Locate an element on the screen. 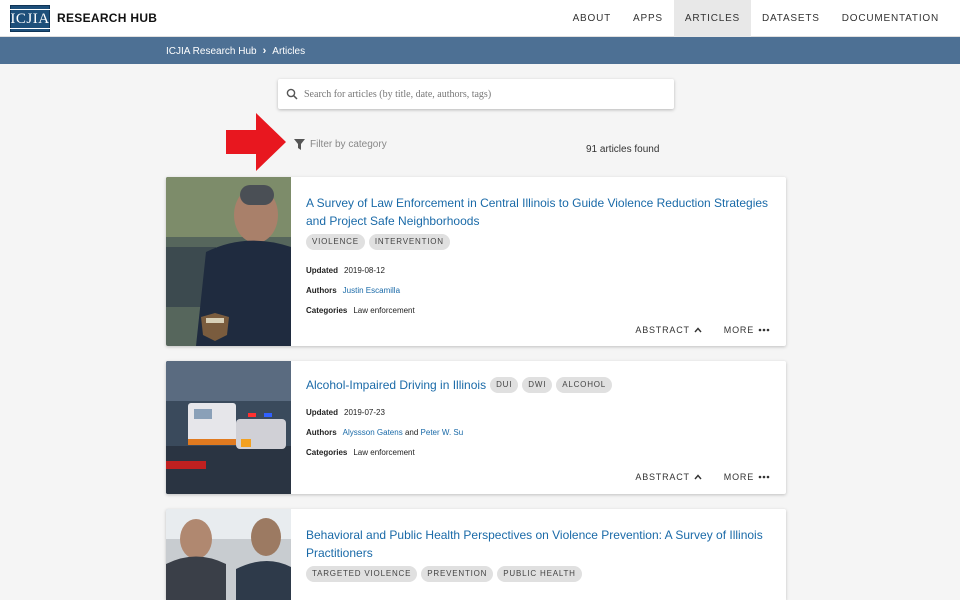 The image size is (960, 600). breadcrumb-current: Articles is located at coordinates (289, 51).